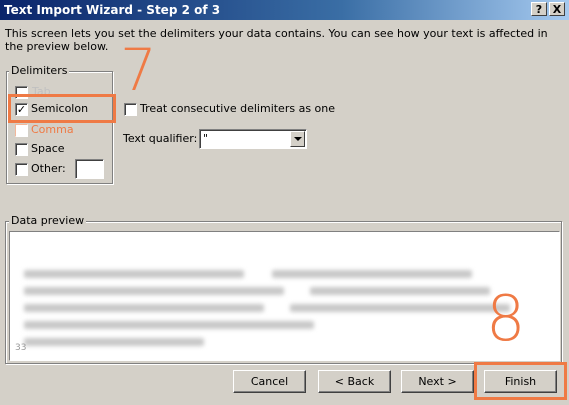 Image resolution: width=569 pixels, height=405 pixels. What do you see at coordinates (284, 10) in the screenshot?
I see `title-bar: Text Import Wizard - Step 2 of 3 ? X` at bounding box center [284, 10].